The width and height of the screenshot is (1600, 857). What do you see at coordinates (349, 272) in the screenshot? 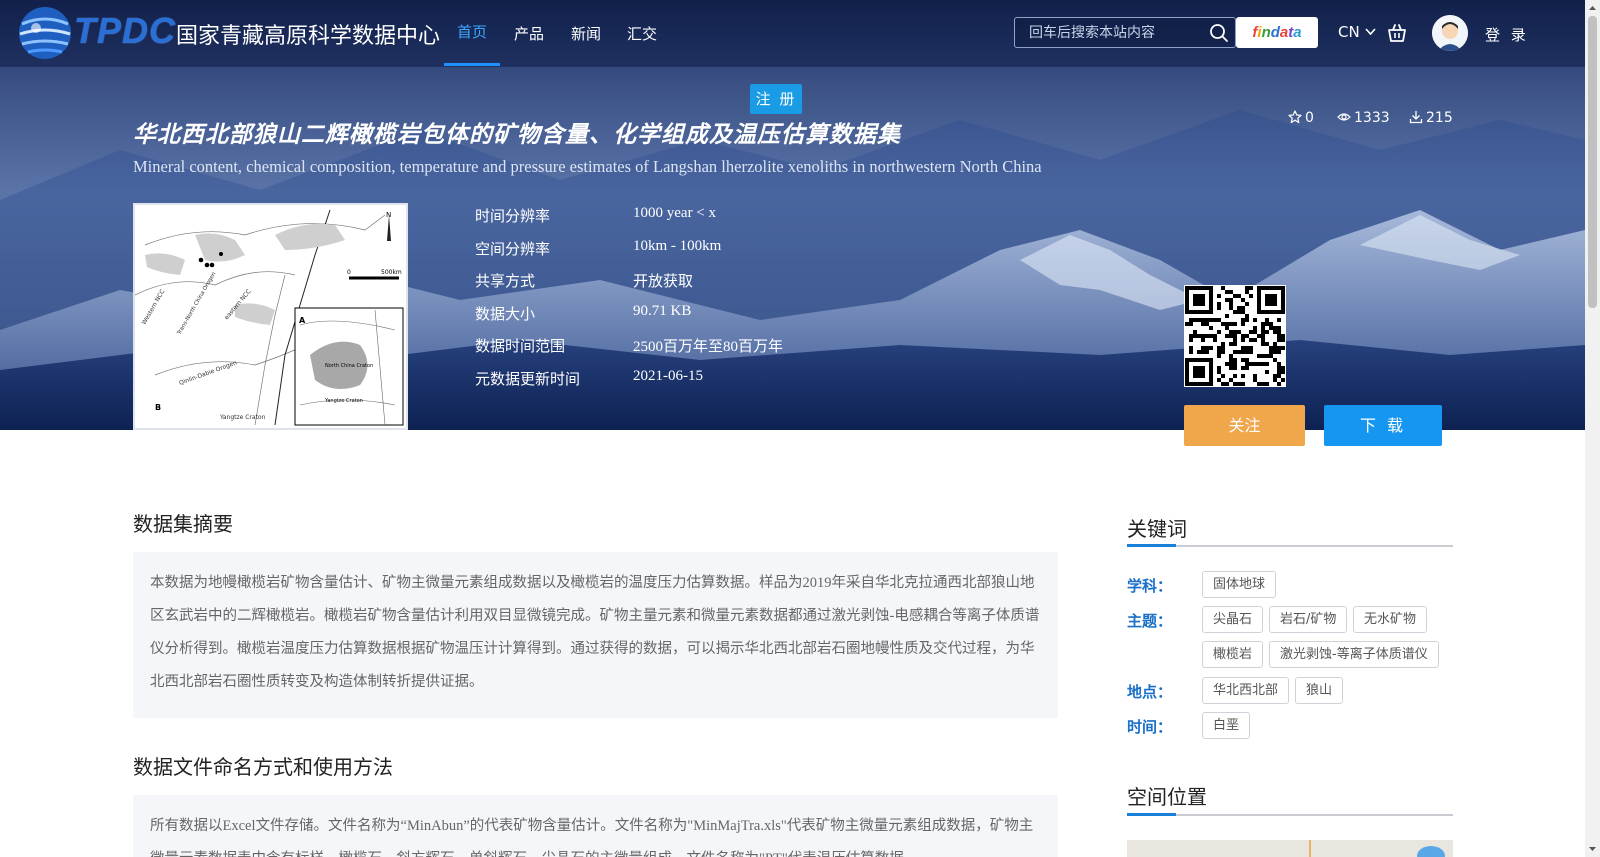
I see `map-scale-zero: 0` at bounding box center [349, 272].